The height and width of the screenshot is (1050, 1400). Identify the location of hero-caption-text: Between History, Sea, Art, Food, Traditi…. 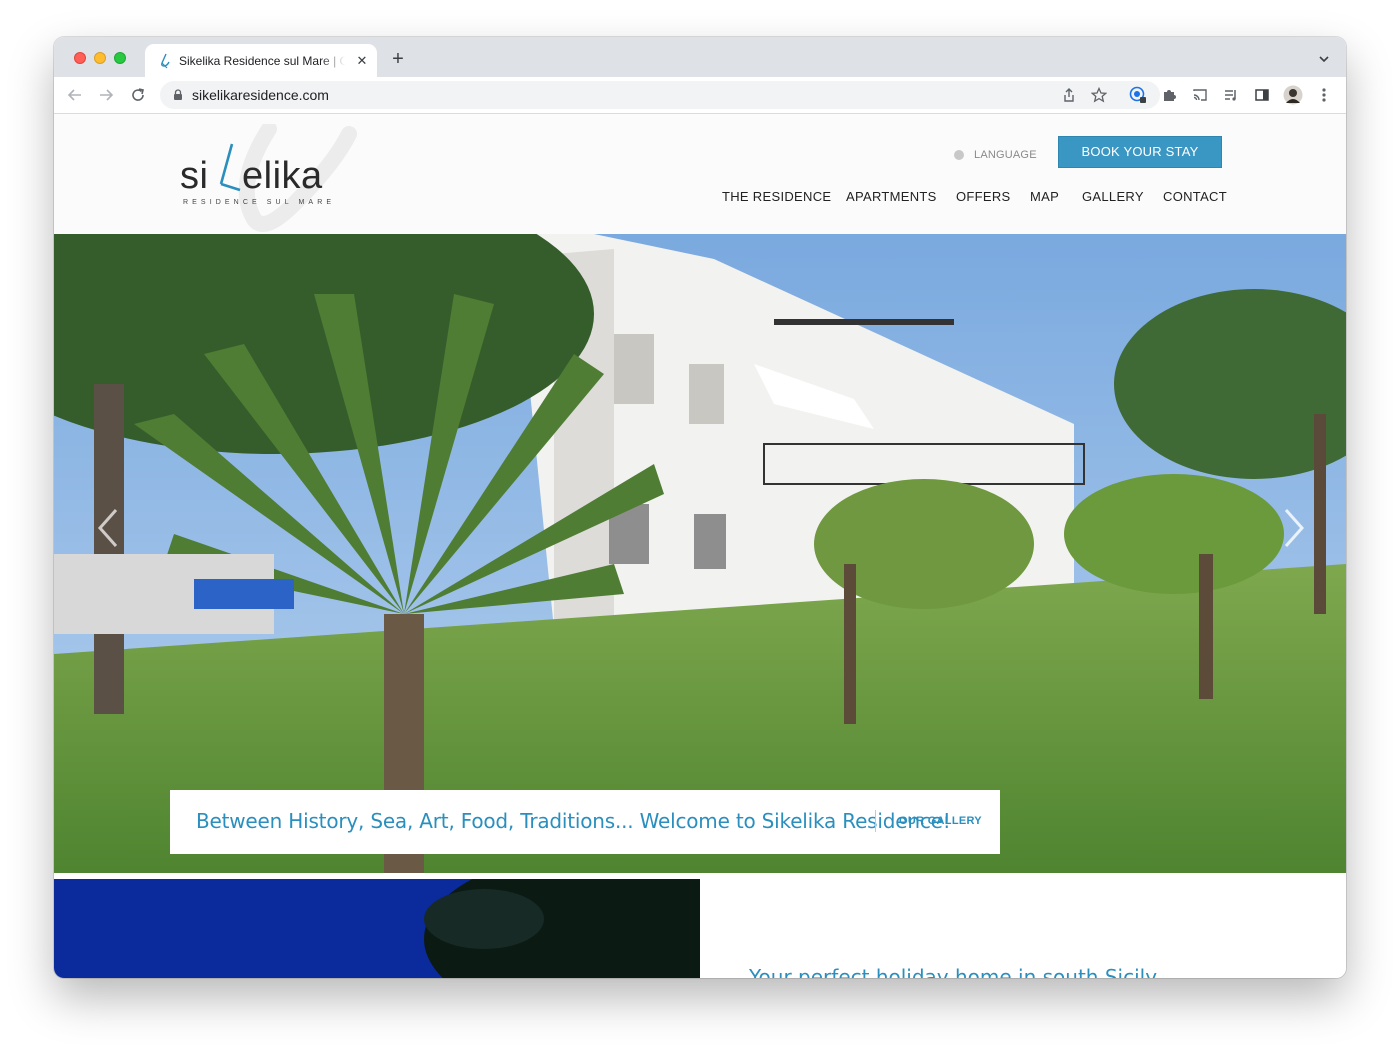
(573, 821).